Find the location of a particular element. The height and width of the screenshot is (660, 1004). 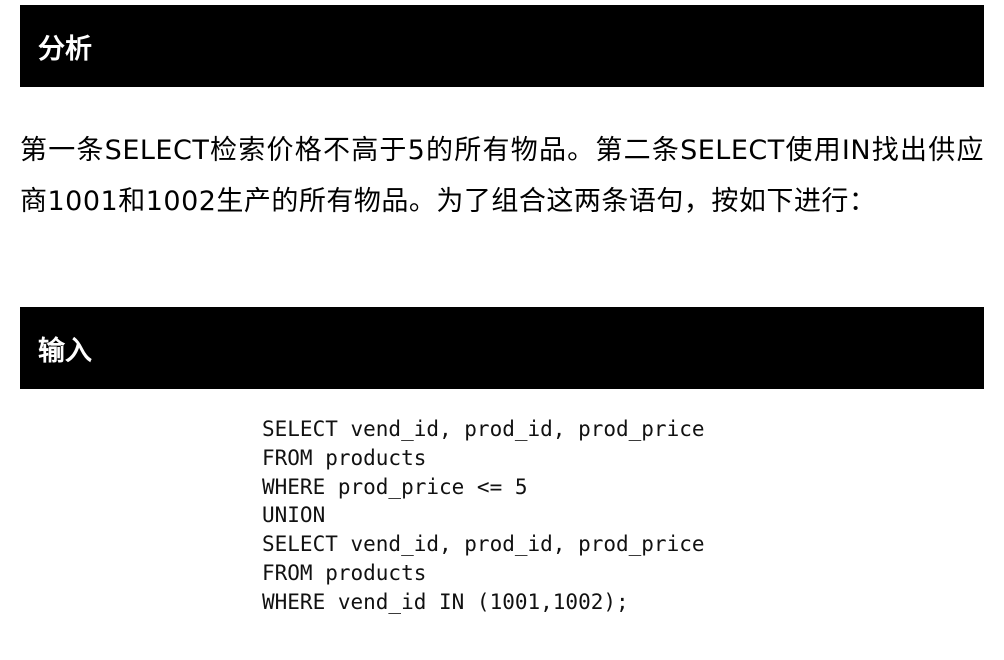

input-header: 输入 is located at coordinates (502, 348).